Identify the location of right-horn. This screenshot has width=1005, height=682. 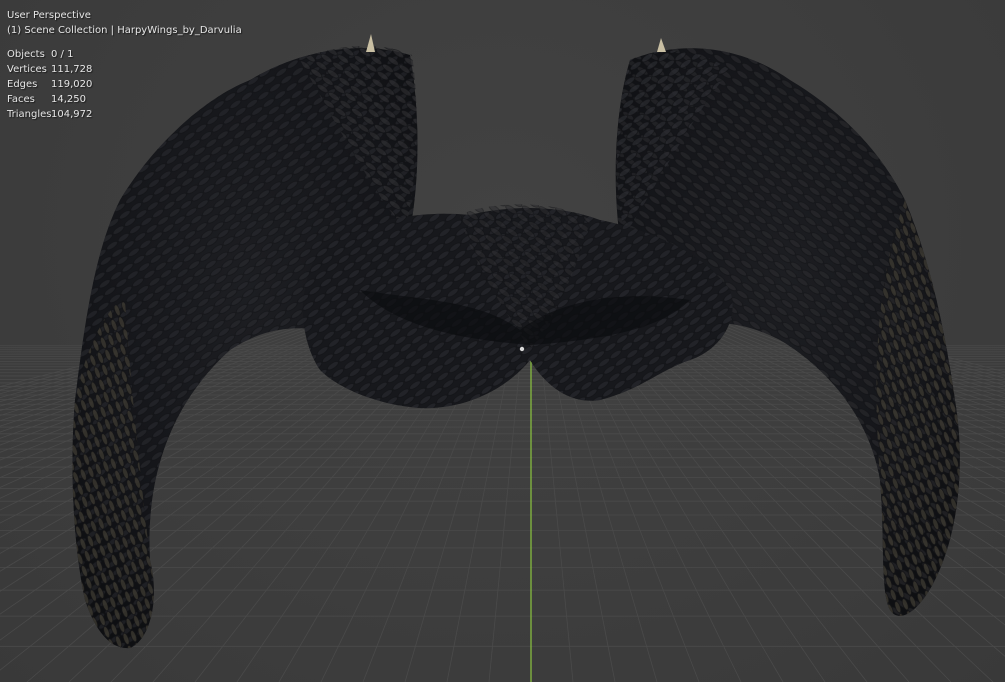
(661, 45).